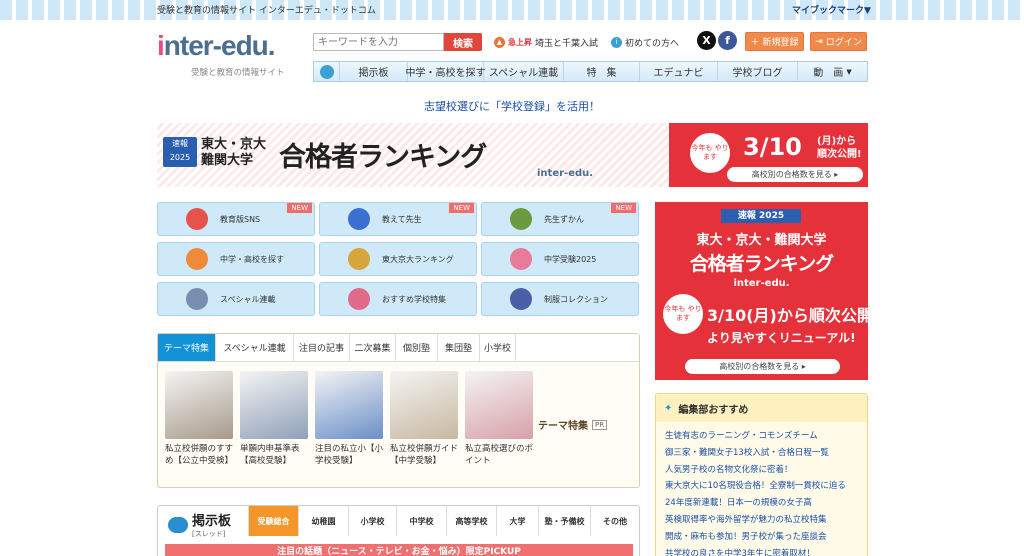  Describe the element at coordinates (471, 521) in the screenshot. I see `board-tab: 高等学校` at that location.